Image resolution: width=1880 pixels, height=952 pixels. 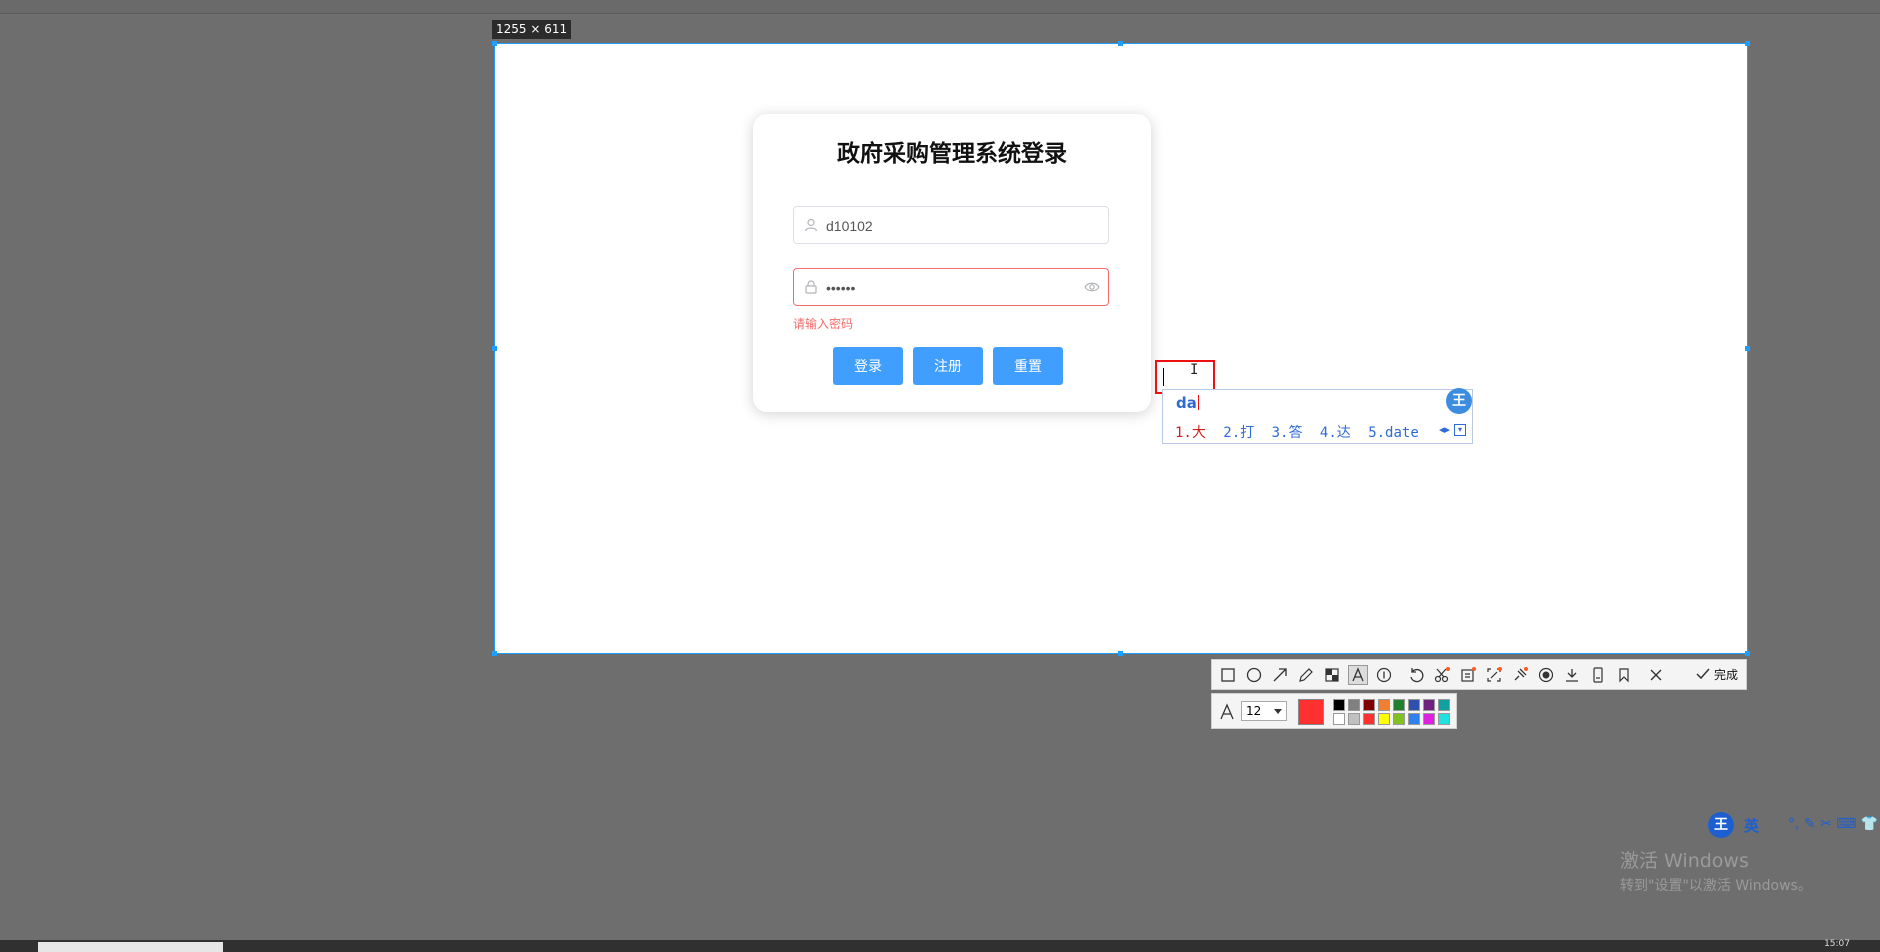 What do you see at coordinates (1384, 675) in the screenshot?
I see `number-icon` at bounding box center [1384, 675].